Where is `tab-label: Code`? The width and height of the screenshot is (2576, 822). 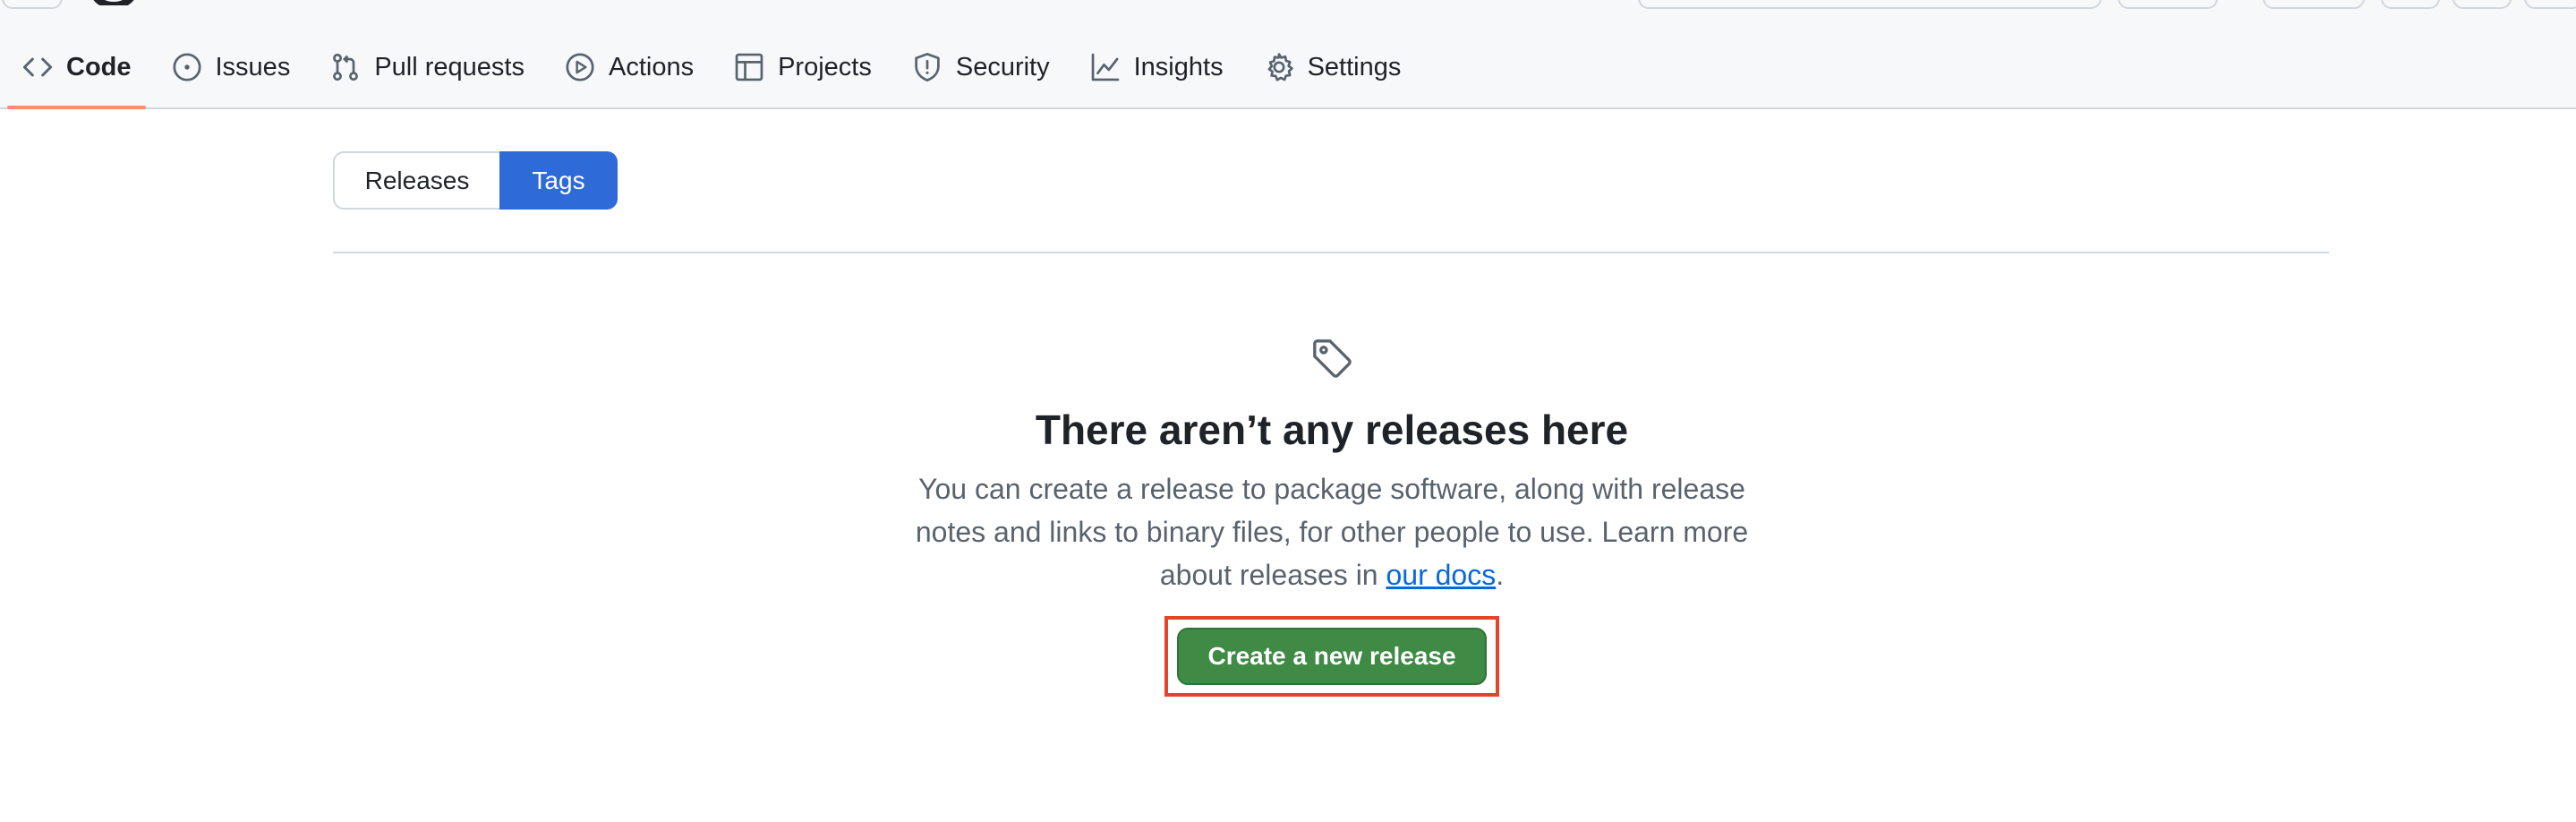 tab-label: Code is located at coordinates (99, 66).